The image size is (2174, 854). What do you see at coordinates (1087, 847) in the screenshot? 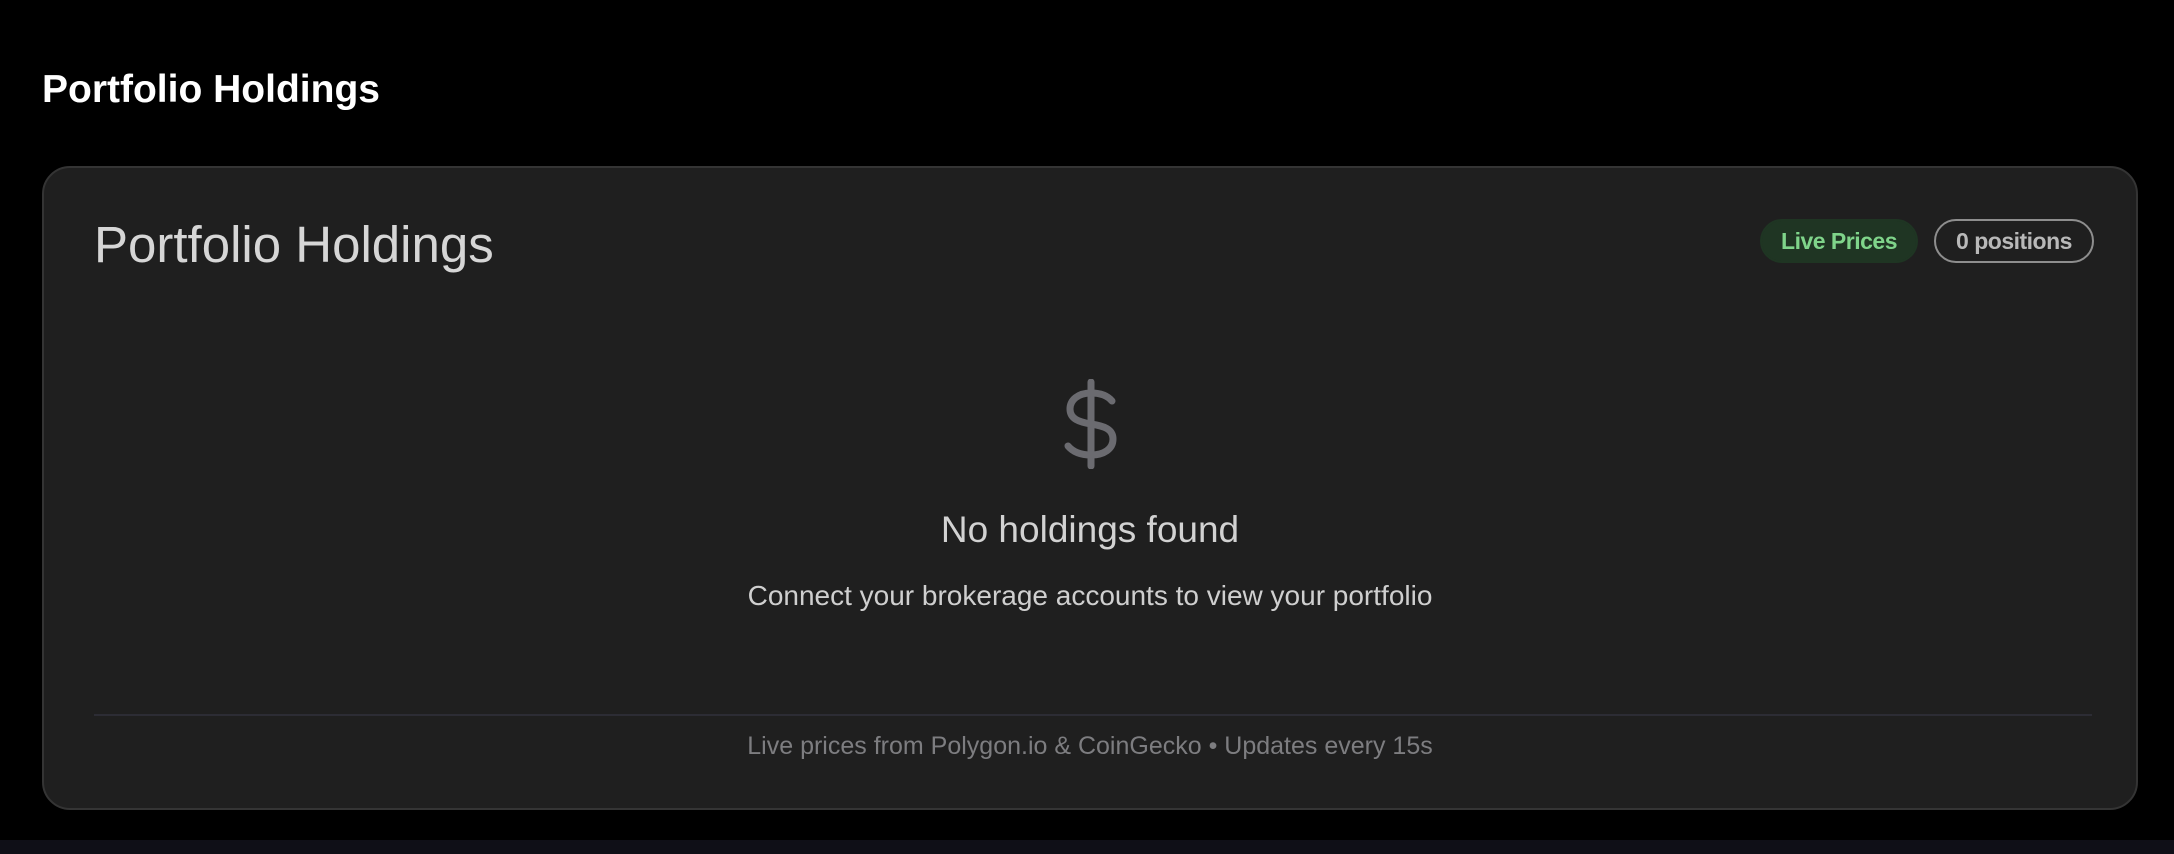
I see `bottom-edge-strip` at bounding box center [1087, 847].